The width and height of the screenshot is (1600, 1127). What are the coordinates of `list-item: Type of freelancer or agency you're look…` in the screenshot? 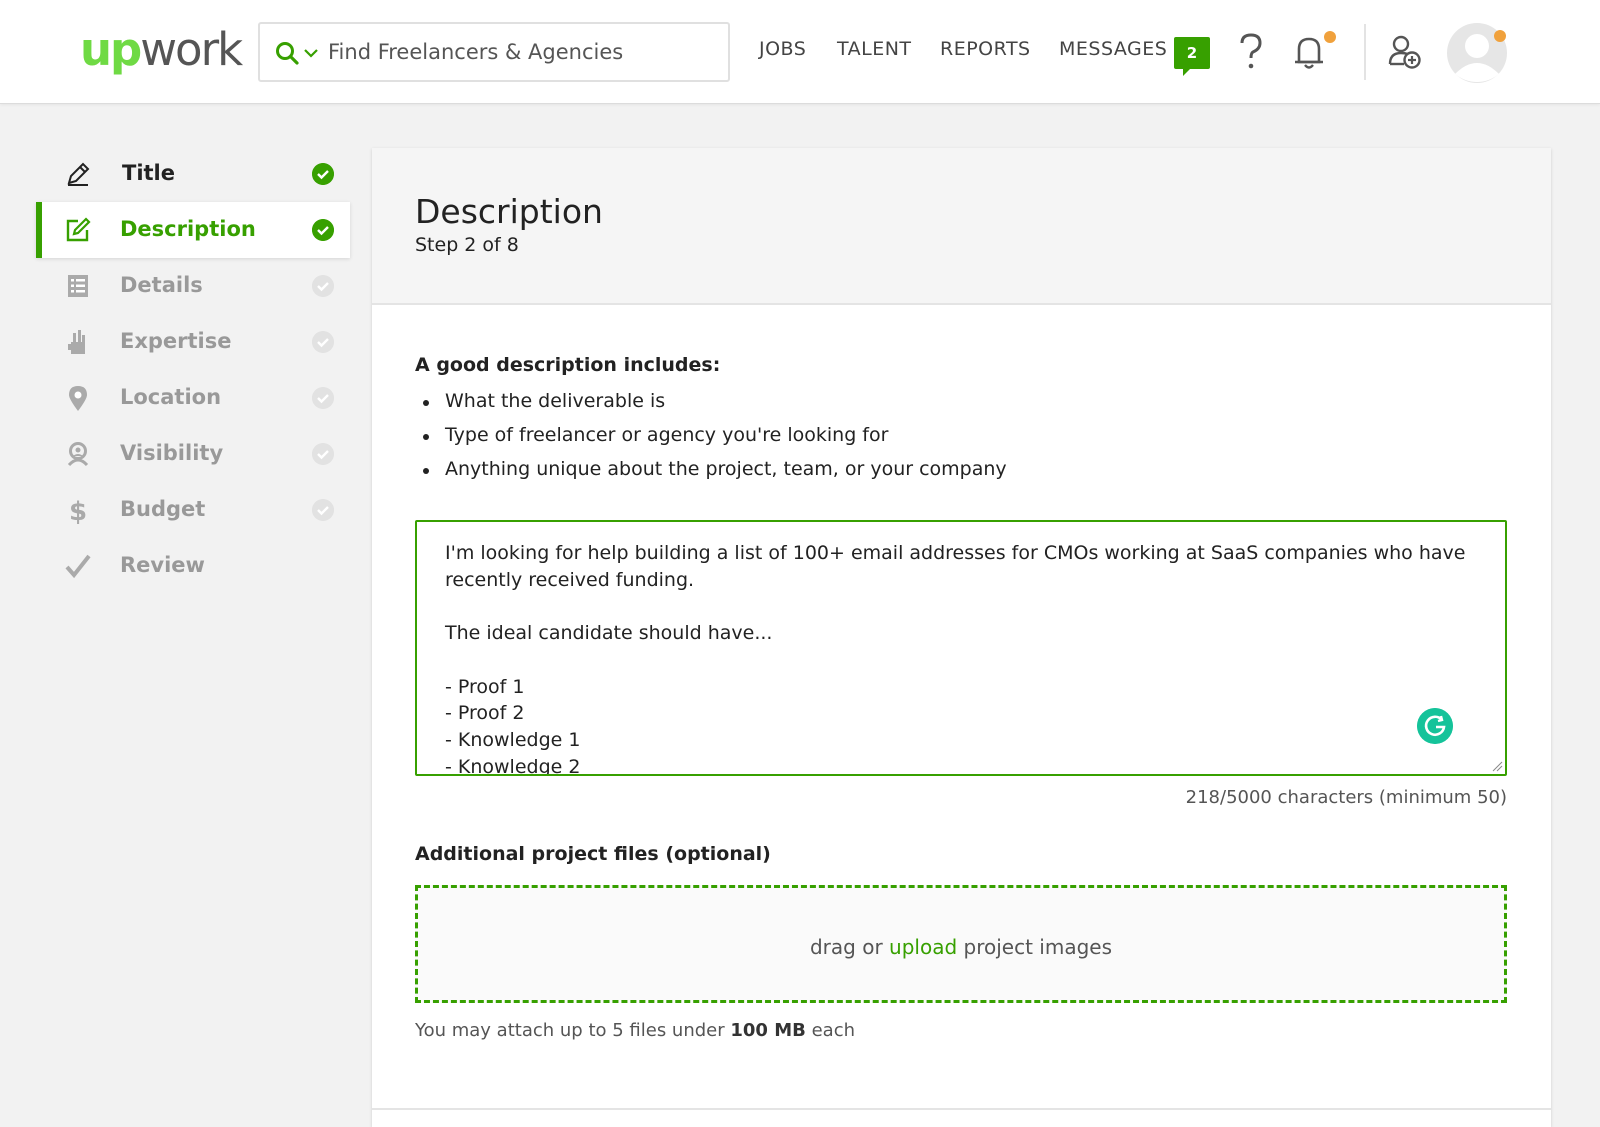 It's located at (711, 435).